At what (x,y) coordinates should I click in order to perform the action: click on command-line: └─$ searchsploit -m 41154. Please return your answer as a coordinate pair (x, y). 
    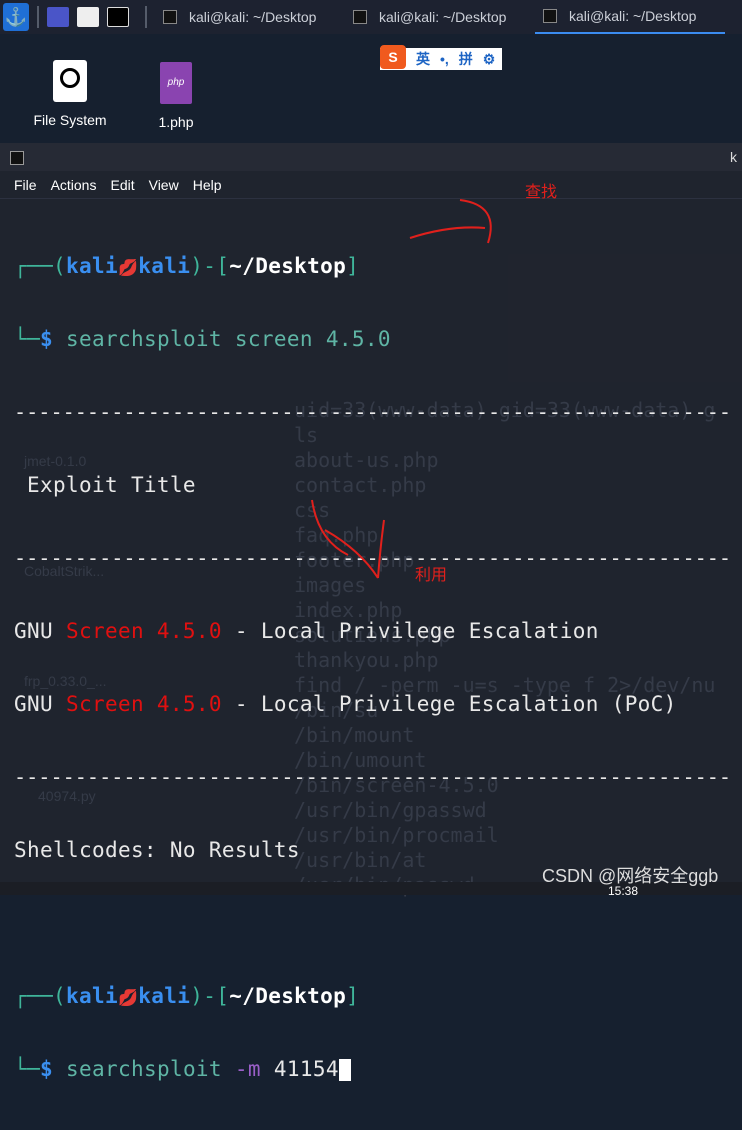
    Looking at the image, I should click on (372, 1069).